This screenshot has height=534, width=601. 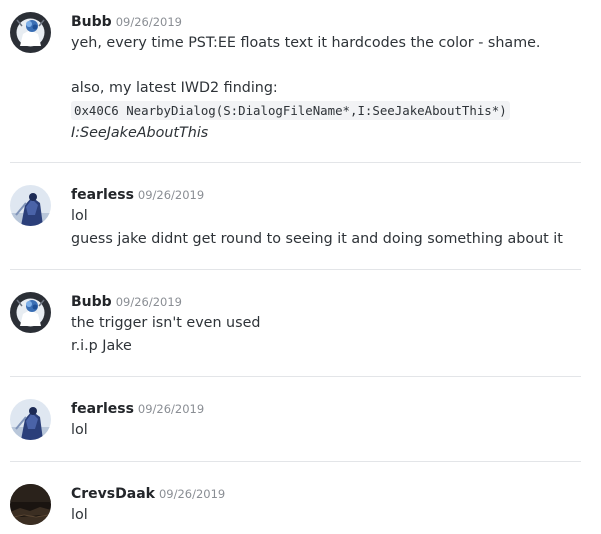 What do you see at coordinates (331, 419) in the screenshot?
I see `message-body: fearless 09/26/2019 lol` at bounding box center [331, 419].